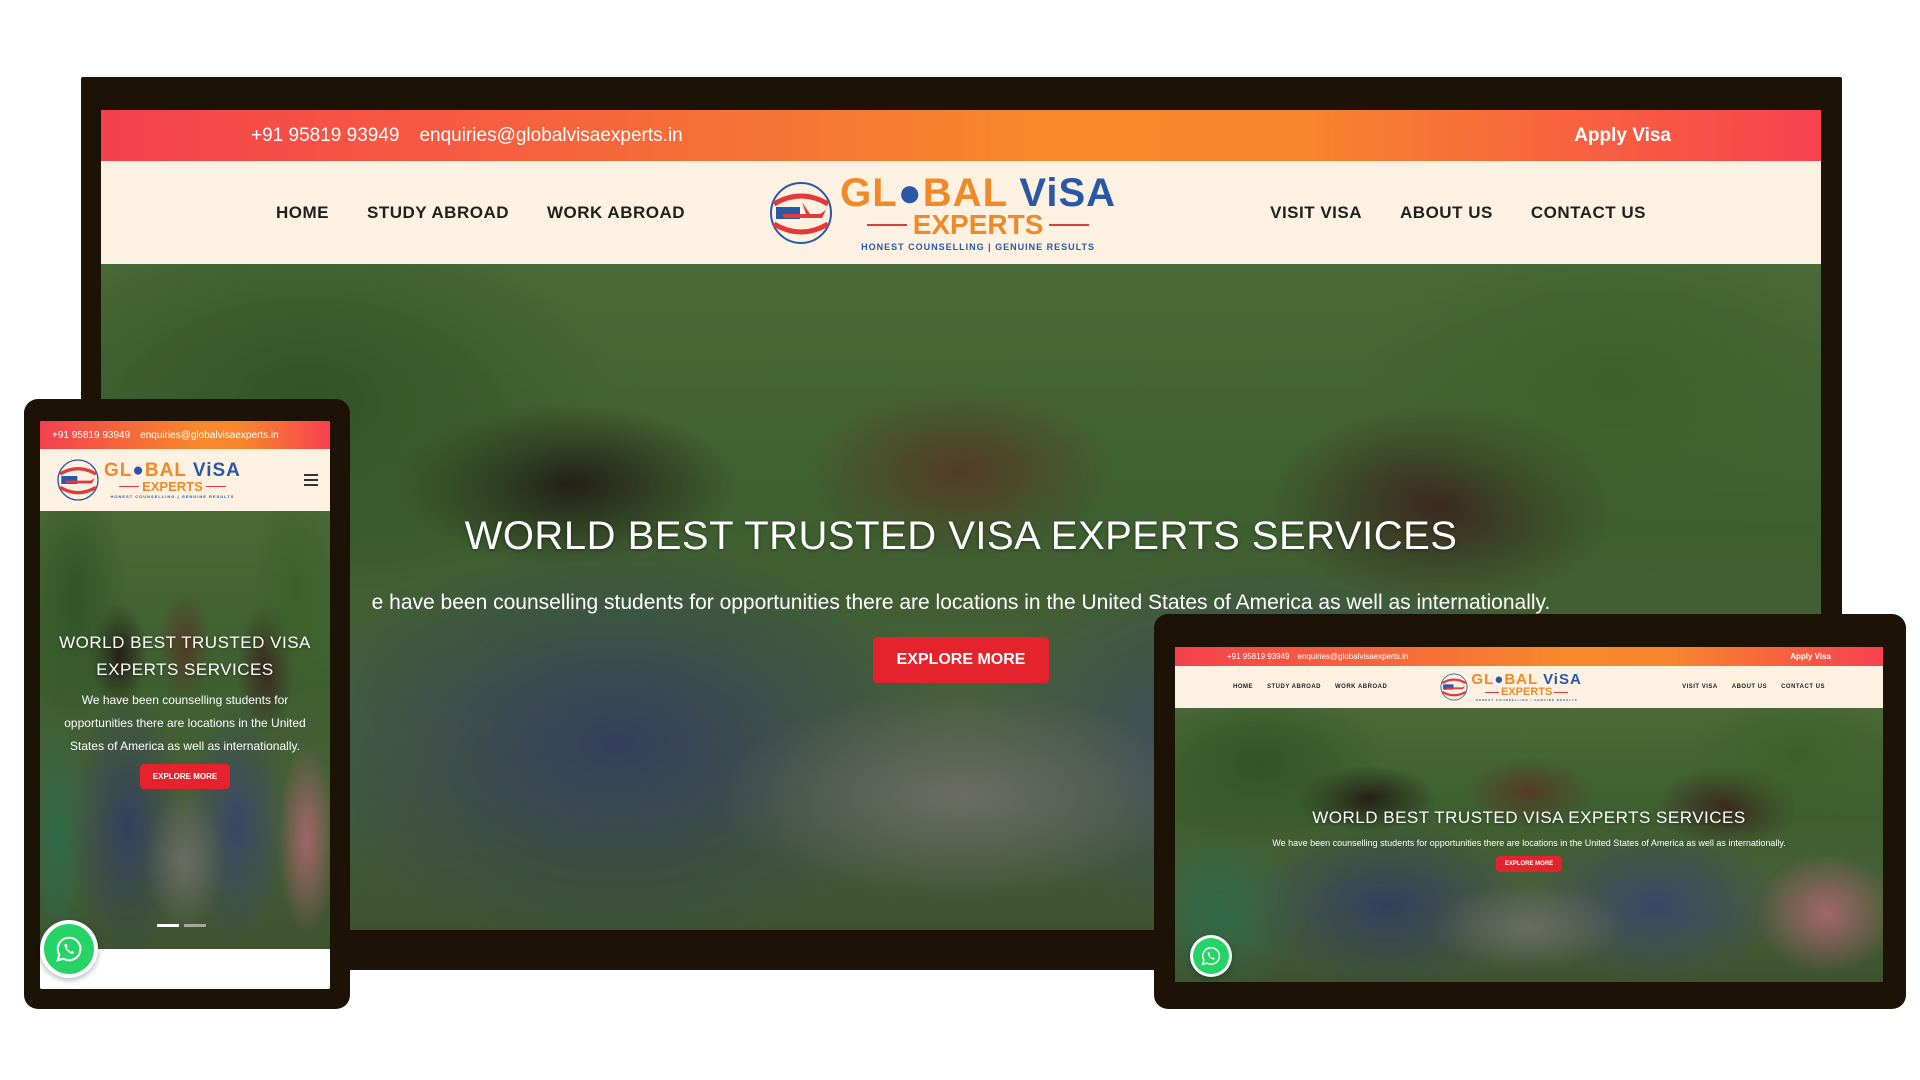 The width and height of the screenshot is (1920, 1080). I want to click on tablet-logo-tagline: HONEST COUNSELLING | GENUINE RESULTS, so click(1526, 700).